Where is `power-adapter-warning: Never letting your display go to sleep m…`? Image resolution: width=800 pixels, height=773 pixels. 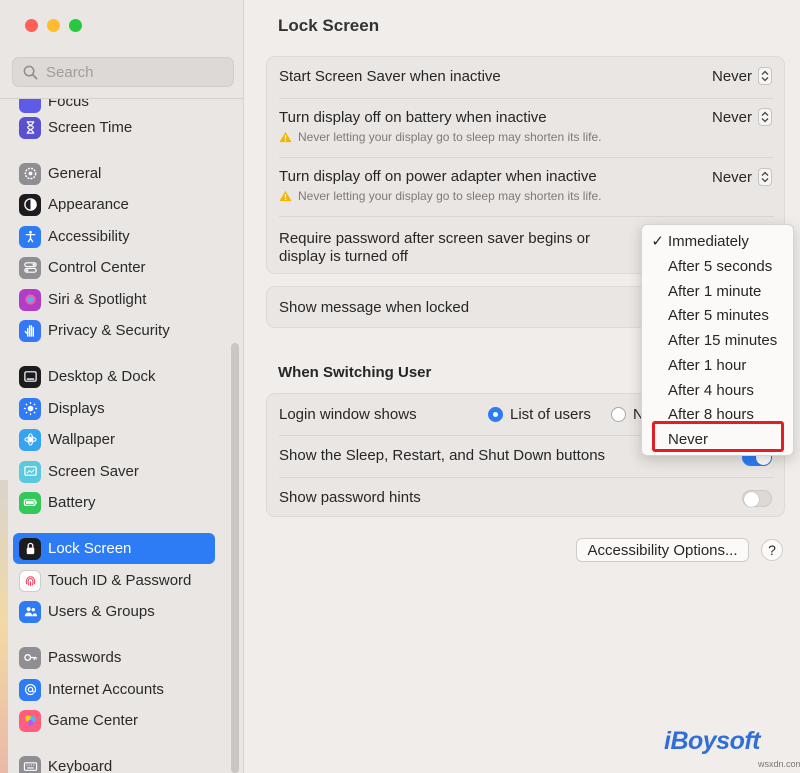
power-adapter-warning: Never letting your display go to sleep m… is located at coordinates (440, 196).